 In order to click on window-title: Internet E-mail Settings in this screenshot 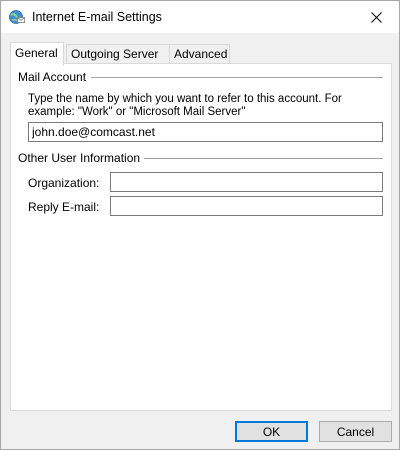, I will do `click(97, 17)`.